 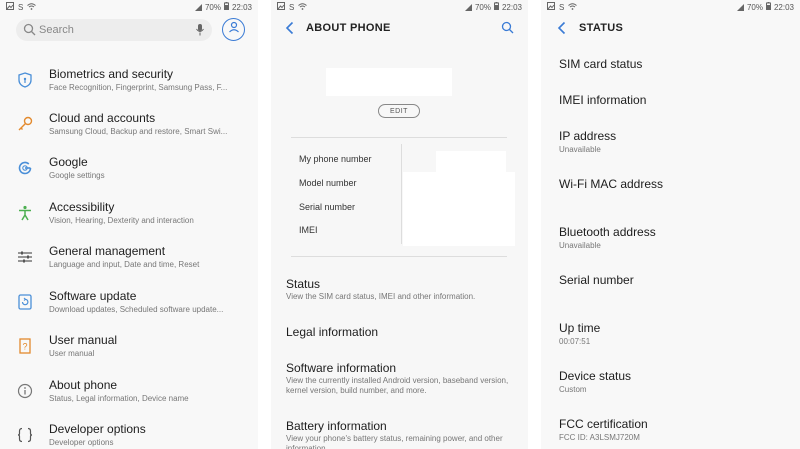 I want to click on page-title: STATUS, so click(x=601, y=28).